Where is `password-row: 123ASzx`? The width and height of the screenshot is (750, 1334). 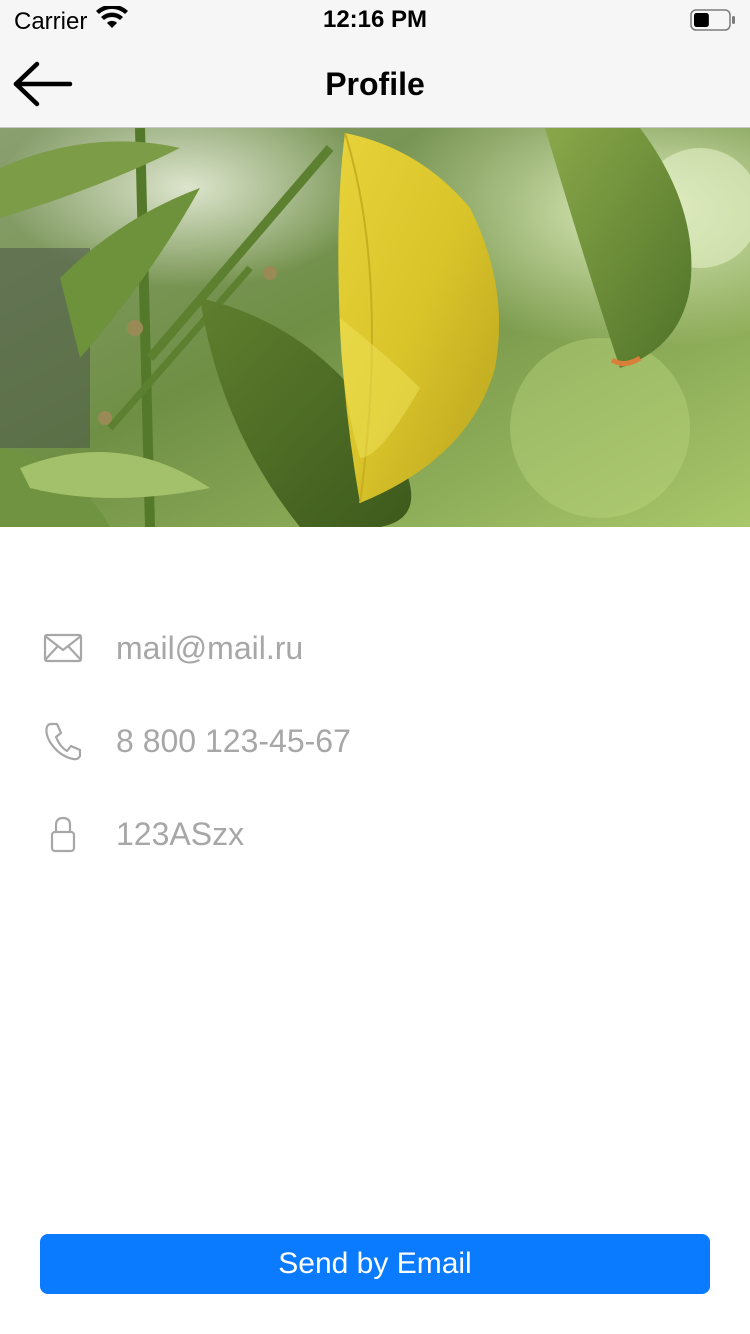 password-row: 123ASzx is located at coordinates (375, 834).